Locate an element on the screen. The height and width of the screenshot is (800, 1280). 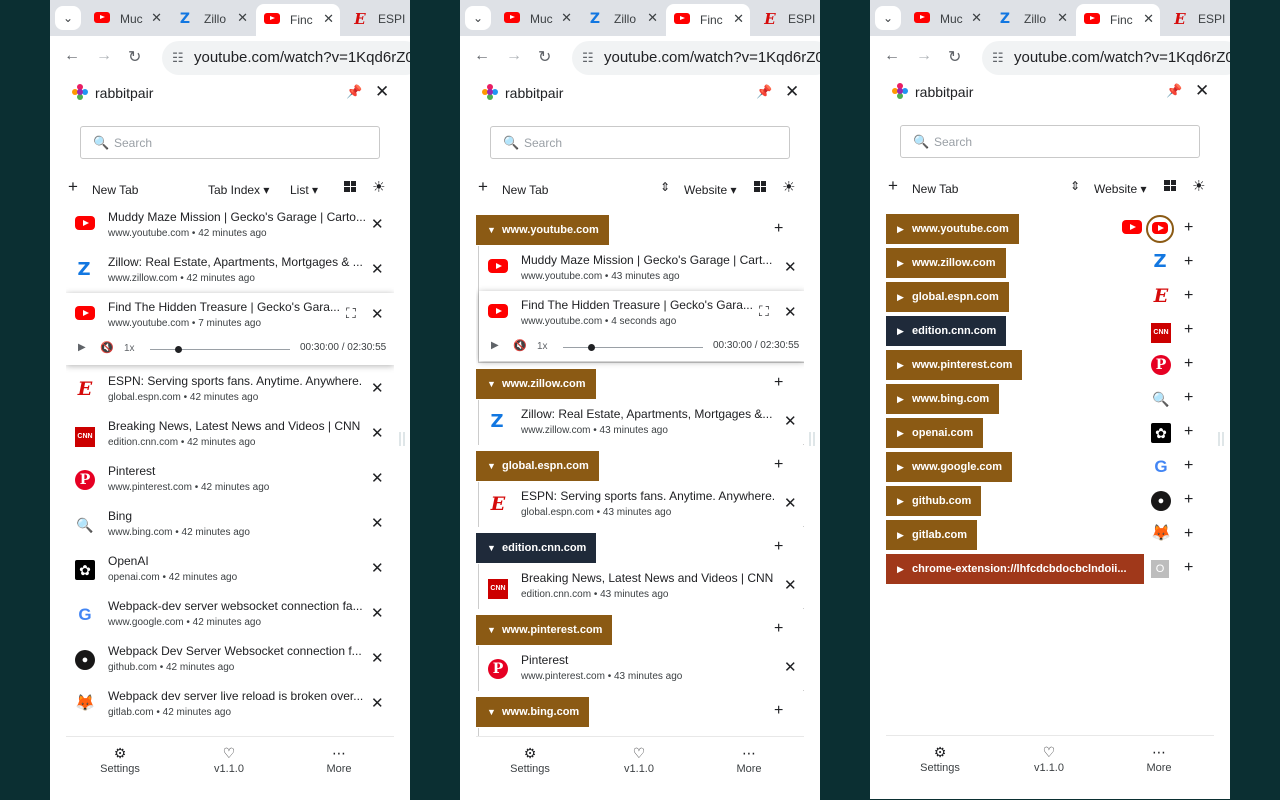
tab-row: 🔍 Bing www.bing.com • 42 minutes ago ✕ is located at coordinates (230, 524).